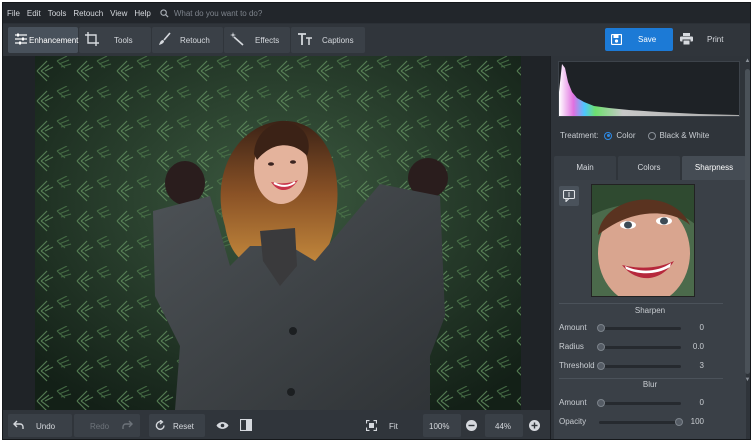 The height and width of the screenshot is (443, 754). I want to click on crop-icon, so click(92, 39).